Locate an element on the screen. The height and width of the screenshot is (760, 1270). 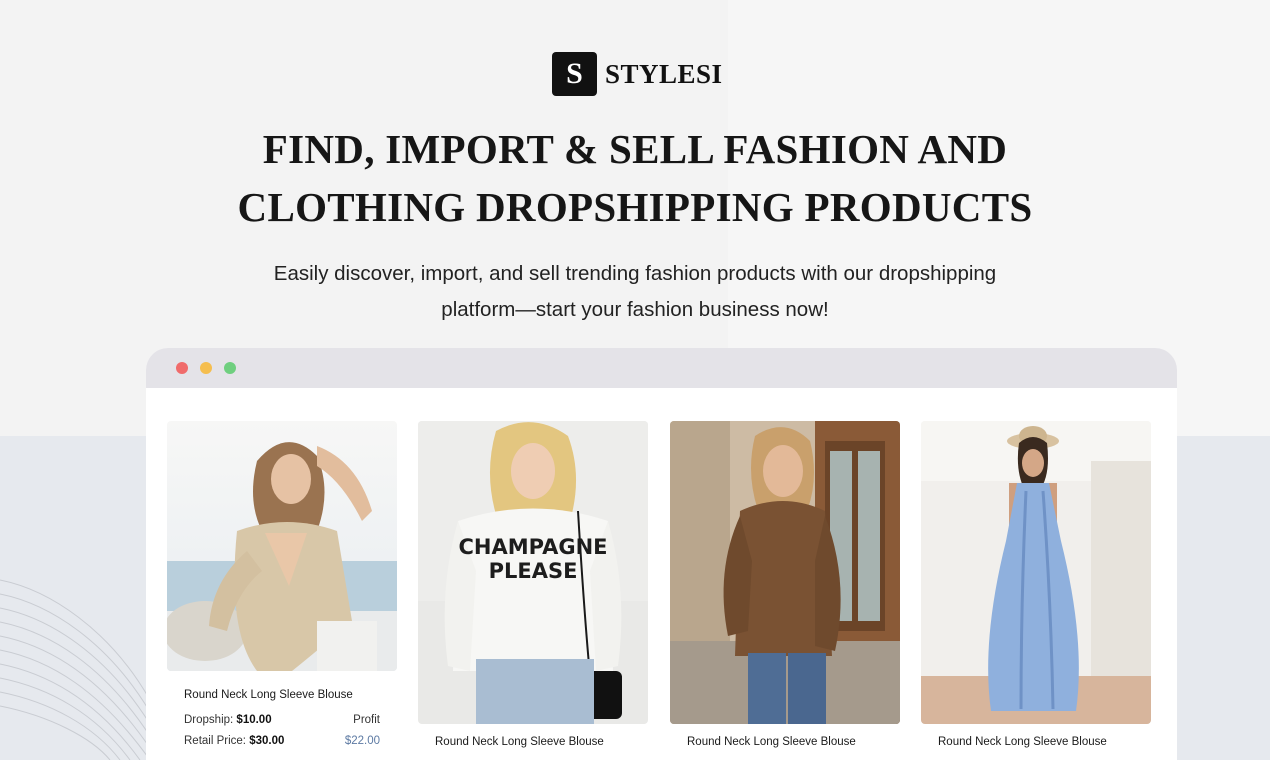
logo-text: STYLESI is located at coordinates (664, 73).